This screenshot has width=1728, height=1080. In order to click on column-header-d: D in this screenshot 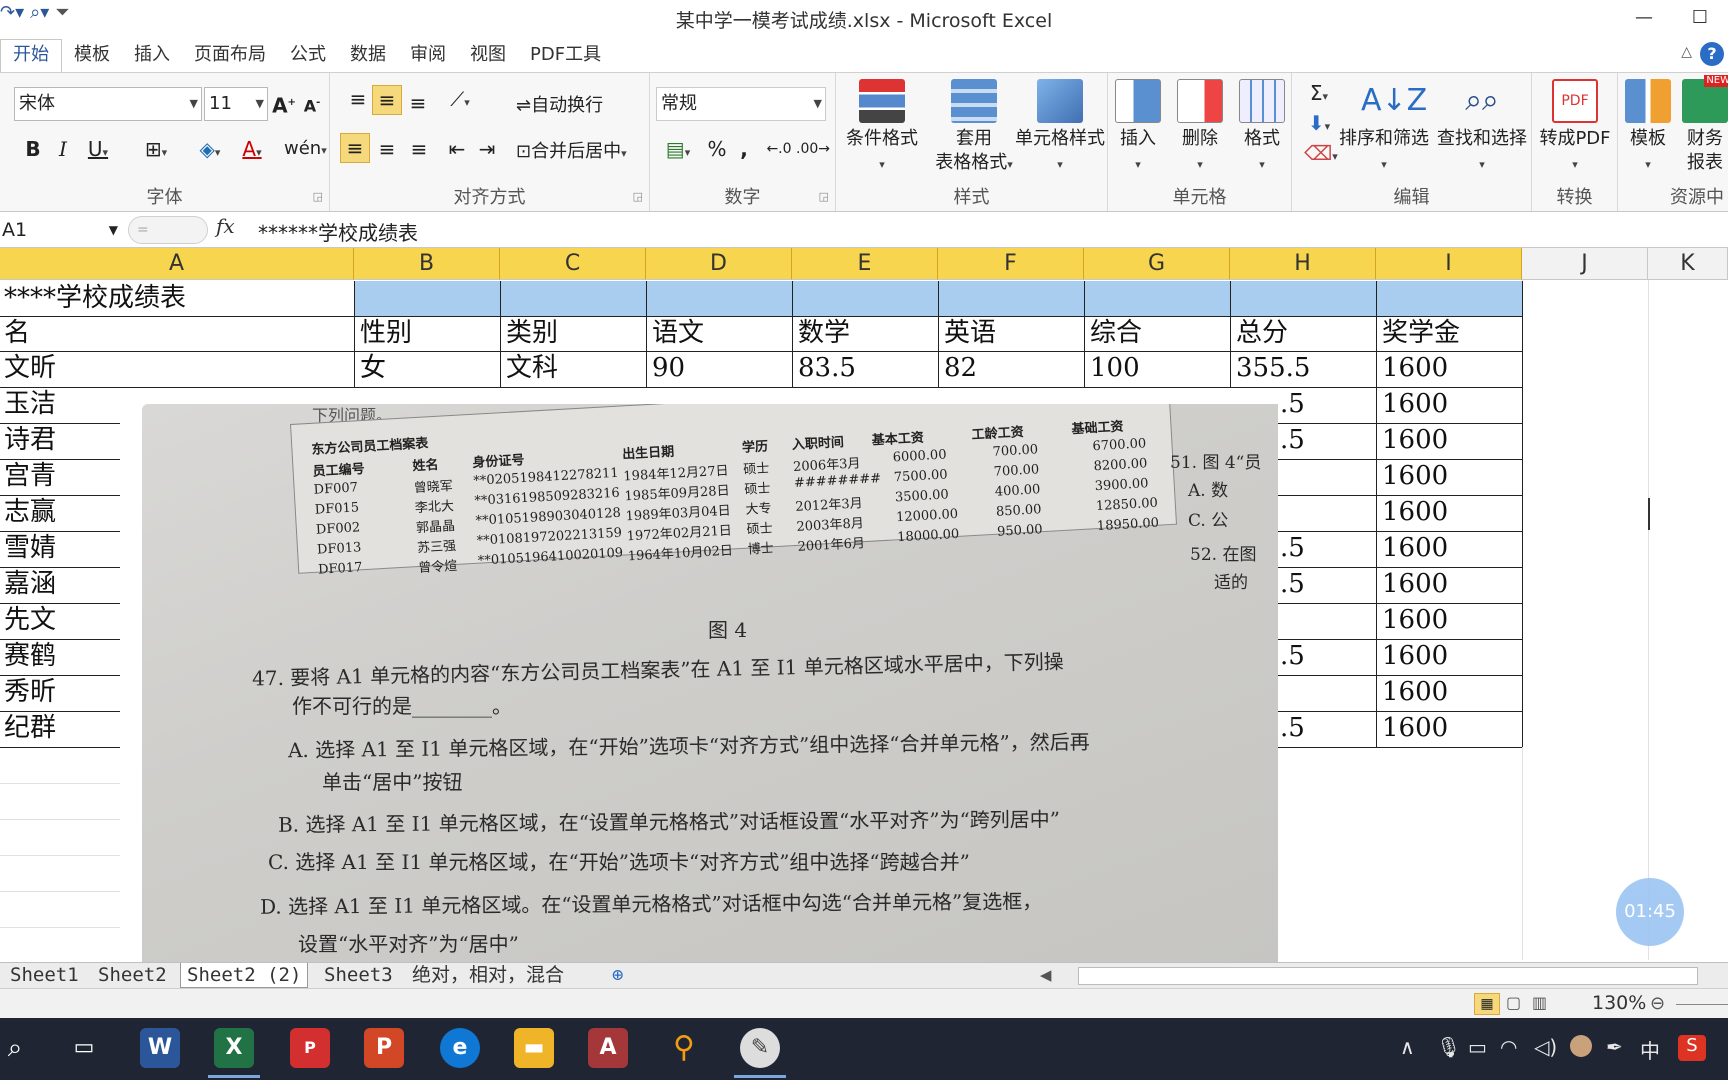, I will do `click(719, 264)`.